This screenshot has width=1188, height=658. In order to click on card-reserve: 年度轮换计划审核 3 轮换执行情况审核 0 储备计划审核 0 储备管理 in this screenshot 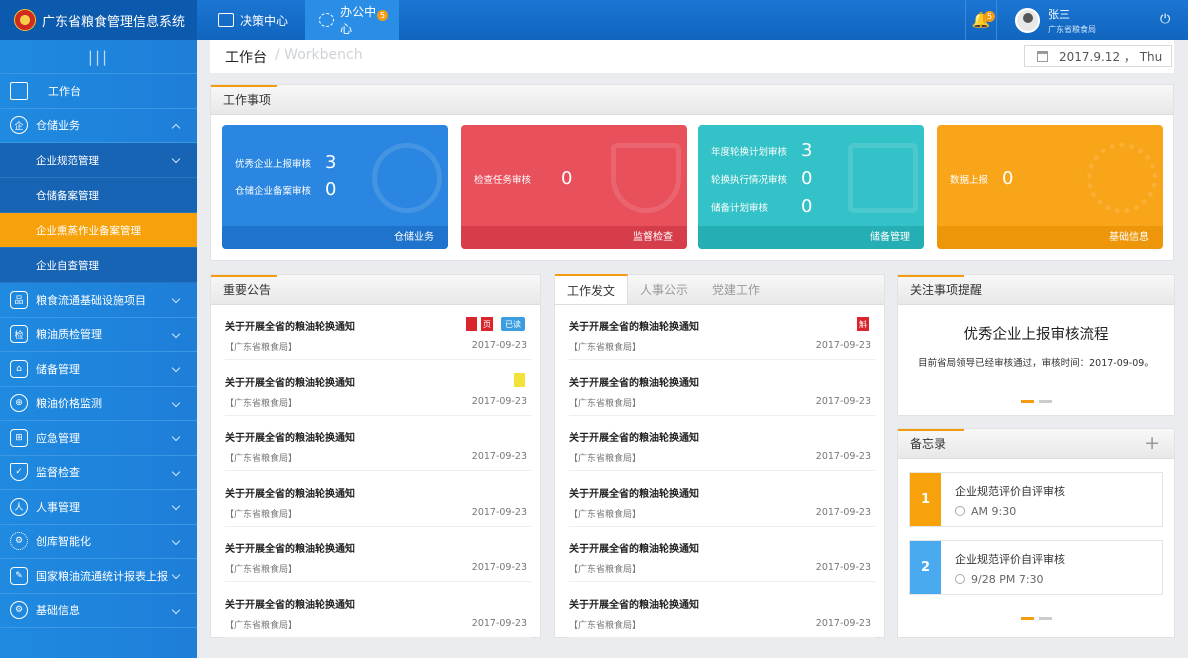, I will do `click(811, 187)`.